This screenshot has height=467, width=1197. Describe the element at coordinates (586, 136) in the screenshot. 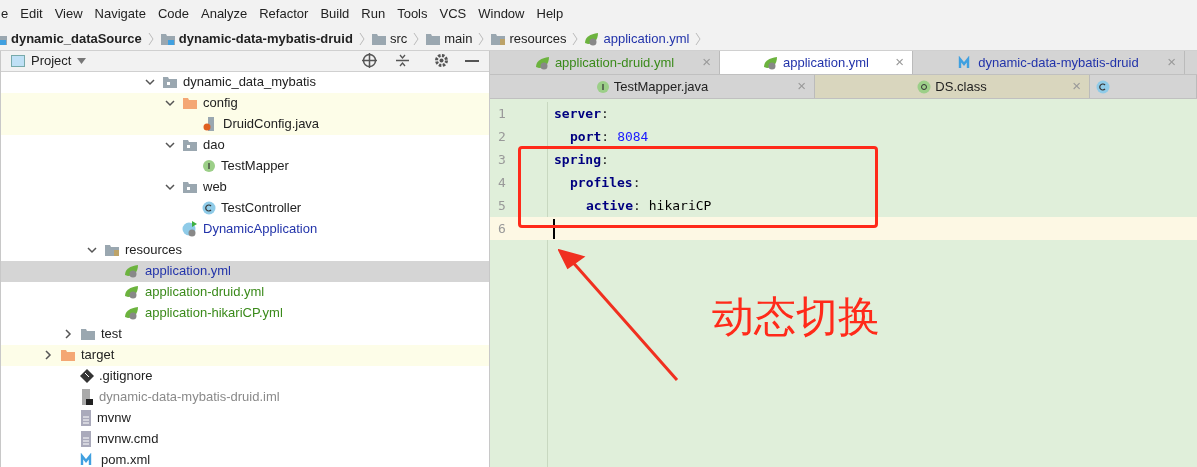

I see `yaml-key: port` at that location.